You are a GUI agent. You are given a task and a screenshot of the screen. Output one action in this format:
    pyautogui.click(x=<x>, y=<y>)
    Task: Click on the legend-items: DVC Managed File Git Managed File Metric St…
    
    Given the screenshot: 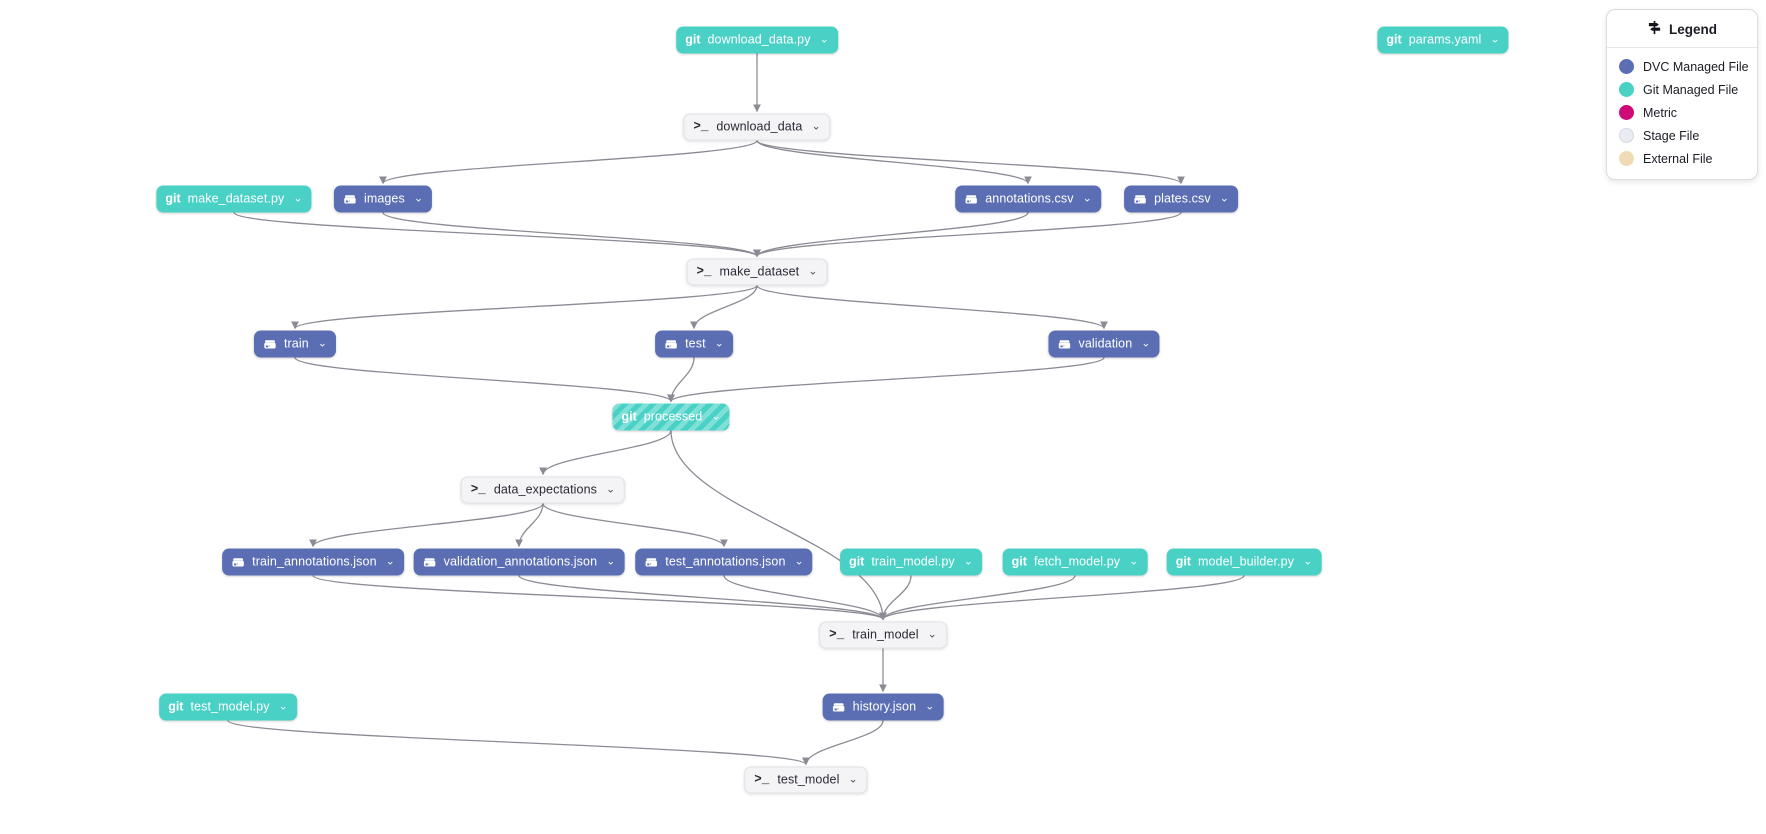 What is the action you would take?
    pyautogui.click(x=1682, y=113)
    